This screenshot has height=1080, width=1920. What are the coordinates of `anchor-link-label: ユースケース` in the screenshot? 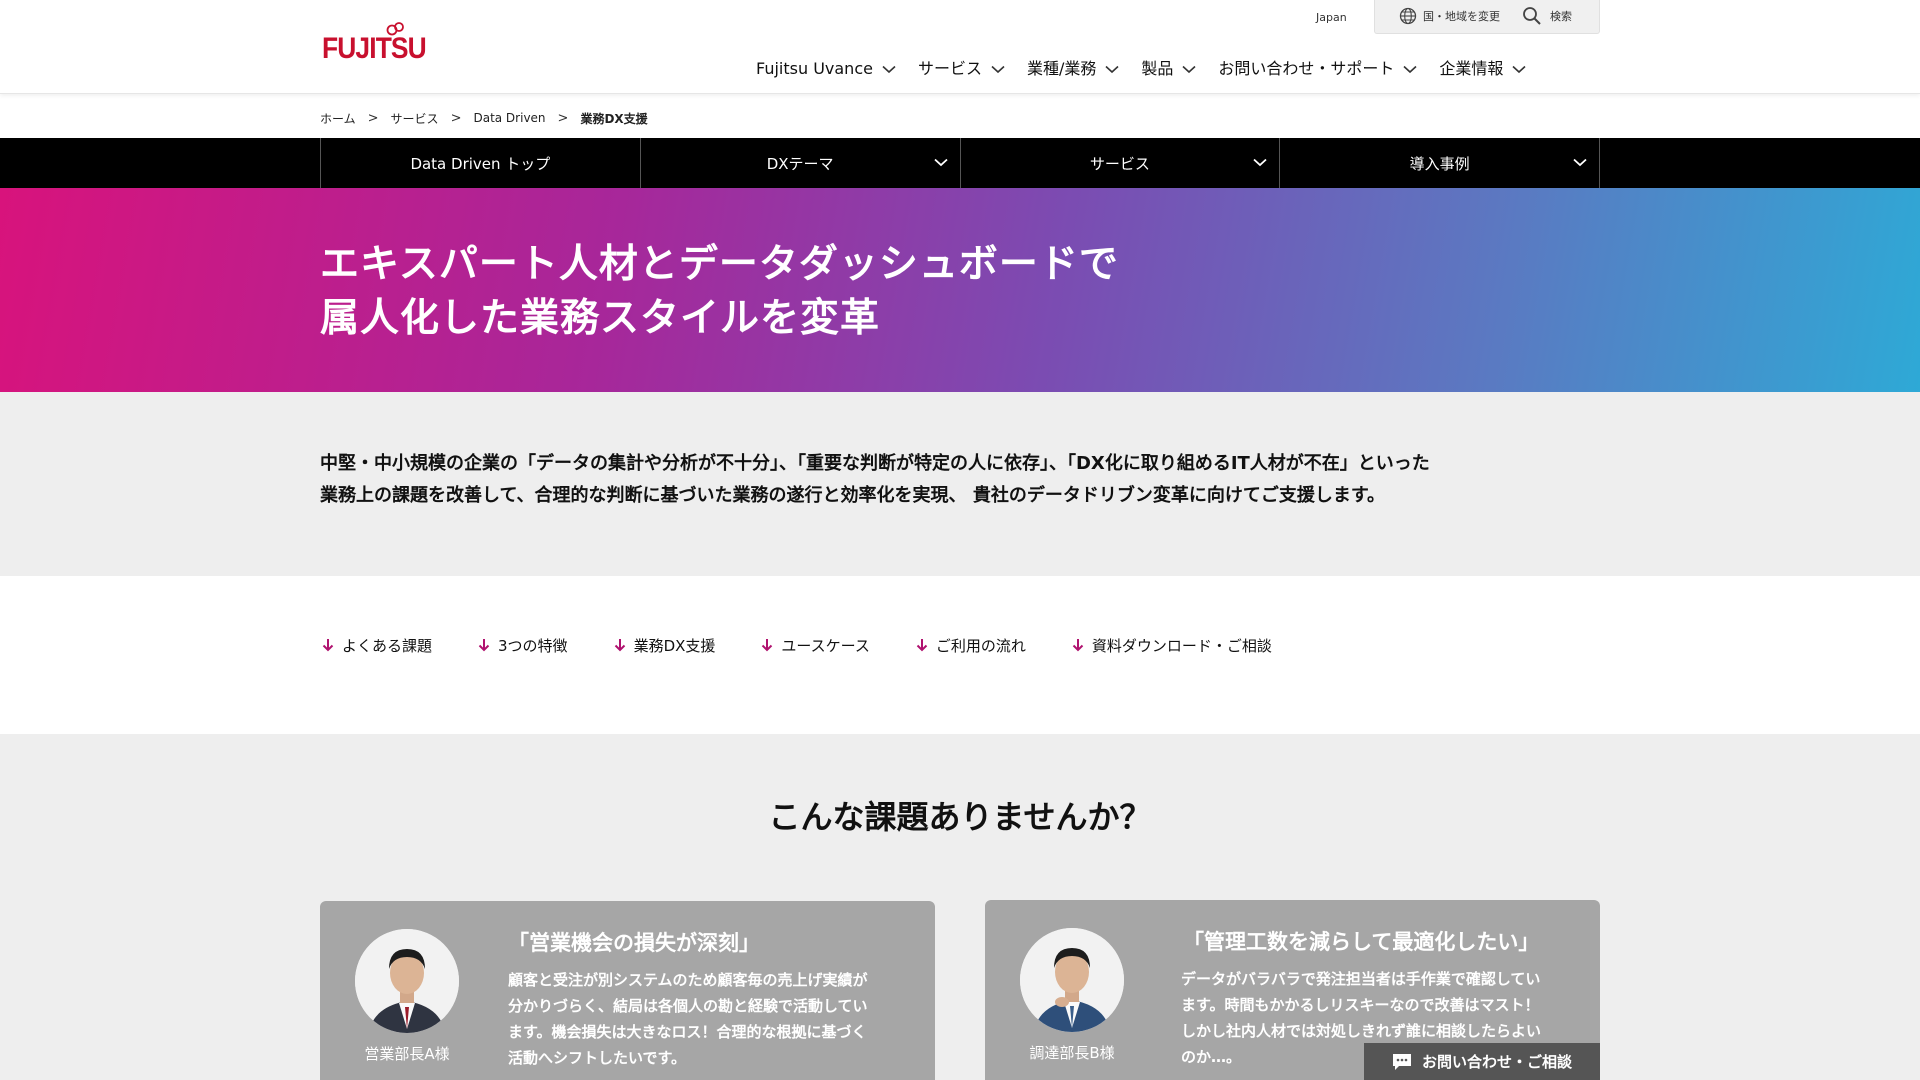 It's located at (825, 645).